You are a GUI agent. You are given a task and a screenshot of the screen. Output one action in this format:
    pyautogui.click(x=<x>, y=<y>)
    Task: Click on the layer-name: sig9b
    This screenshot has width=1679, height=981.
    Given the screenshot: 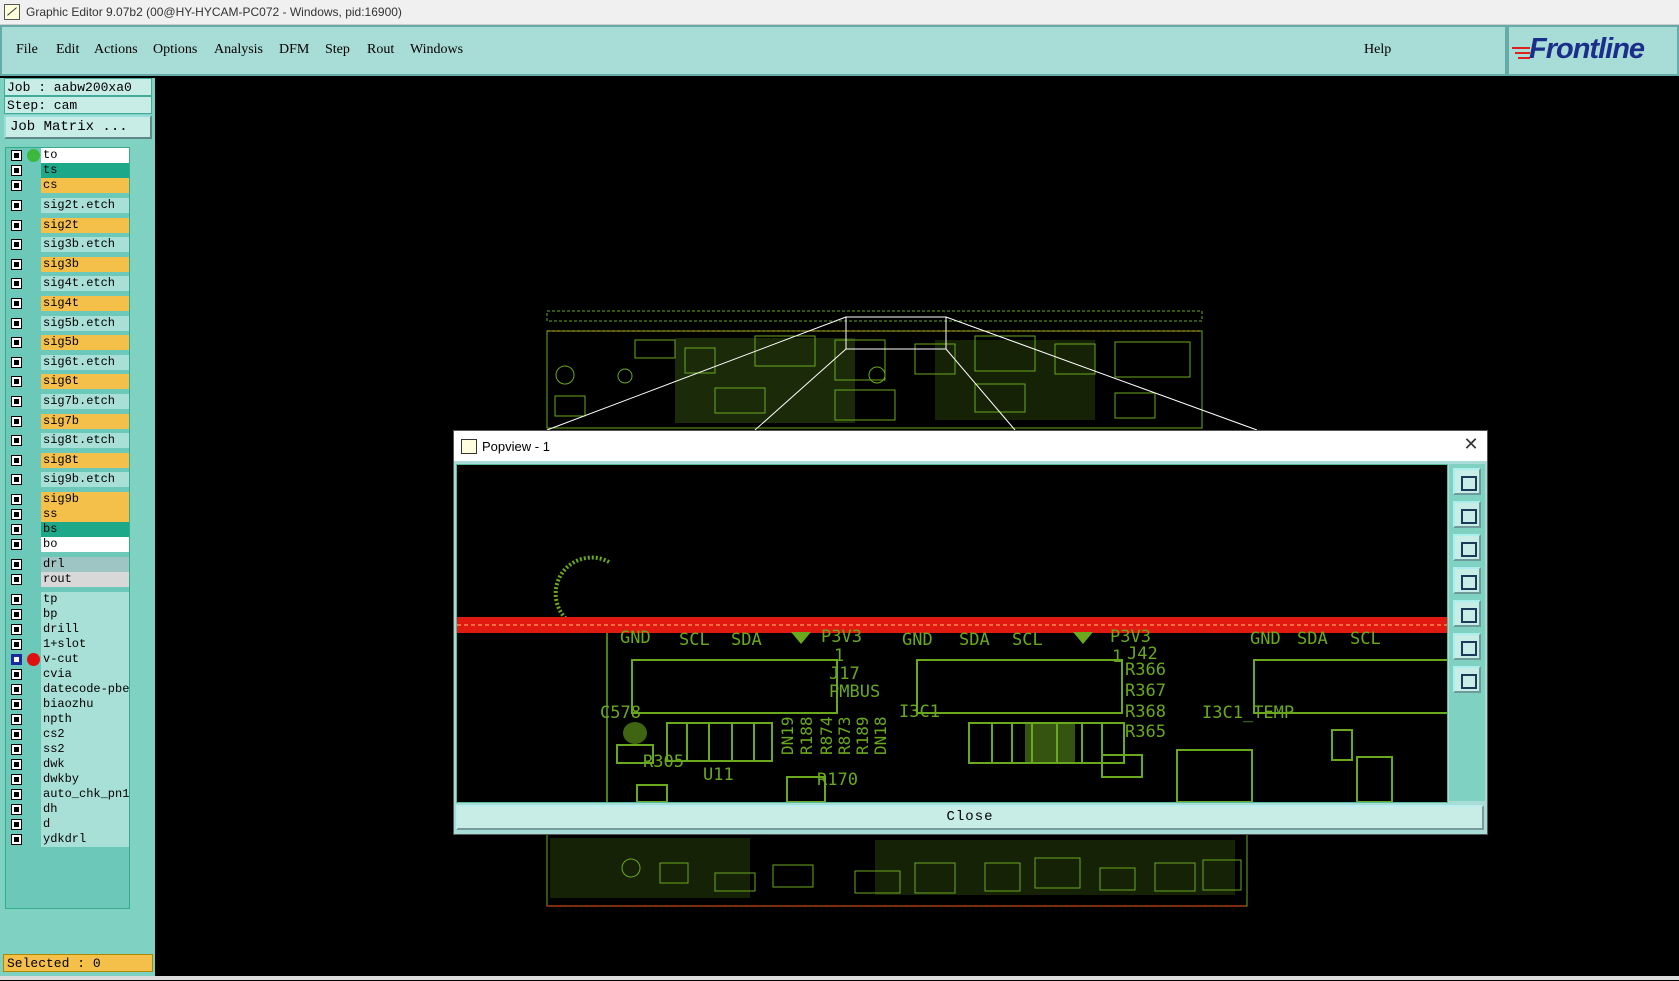 What is the action you would take?
    pyautogui.click(x=85, y=499)
    